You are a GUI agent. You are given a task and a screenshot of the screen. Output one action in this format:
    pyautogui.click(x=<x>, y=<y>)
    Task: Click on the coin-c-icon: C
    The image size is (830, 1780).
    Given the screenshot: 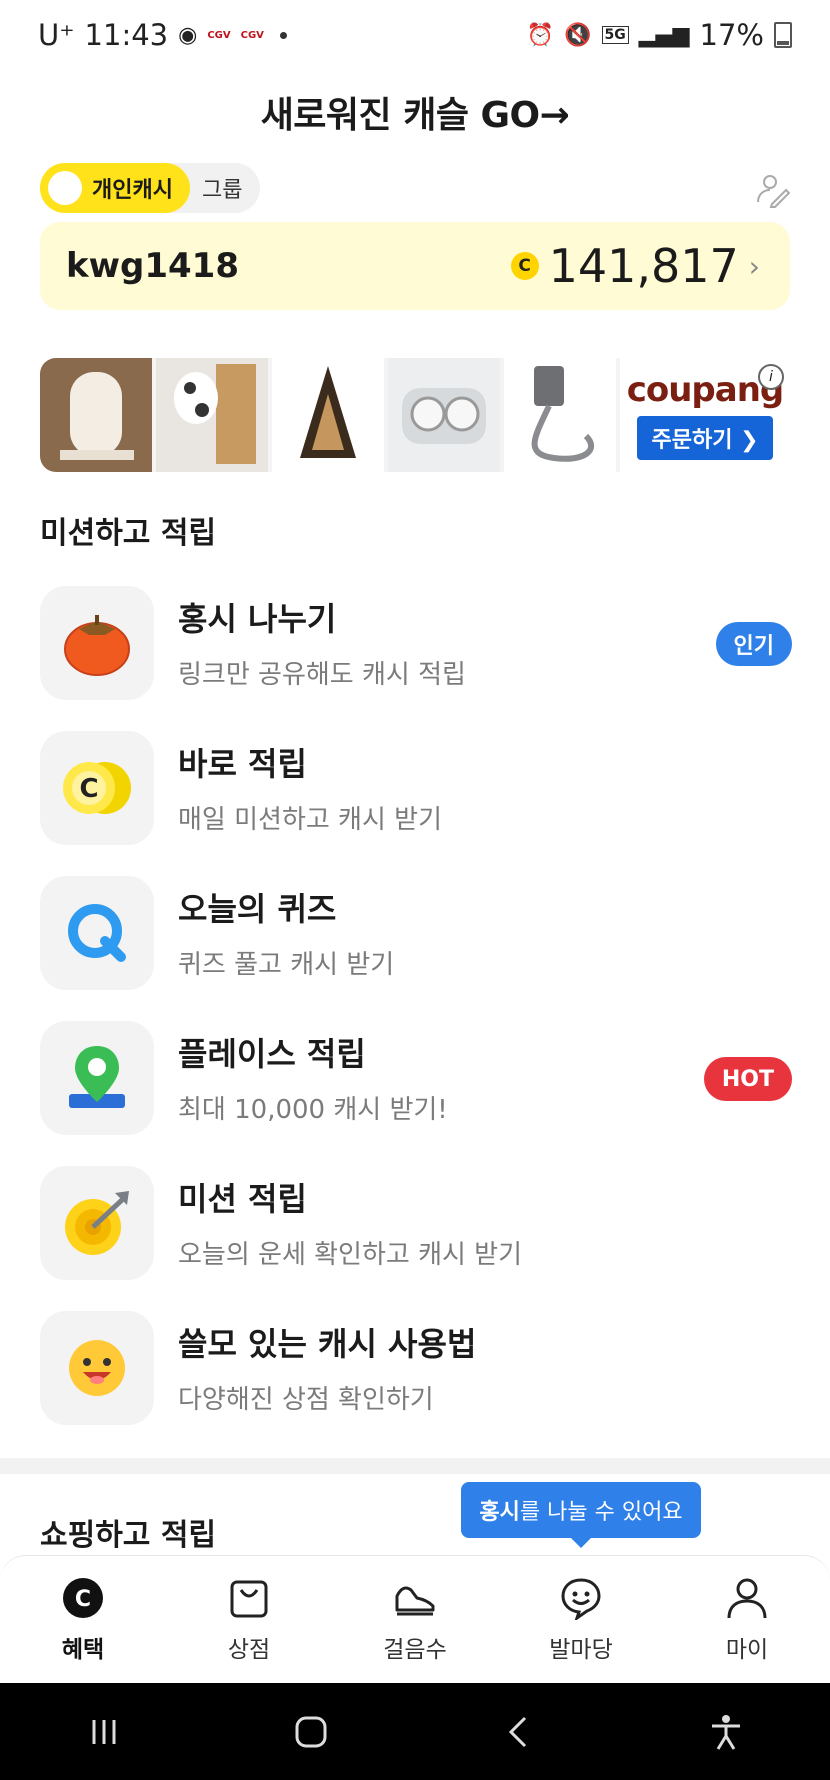 What is the action you would take?
    pyautogui.click(x=83, y=1598)
    